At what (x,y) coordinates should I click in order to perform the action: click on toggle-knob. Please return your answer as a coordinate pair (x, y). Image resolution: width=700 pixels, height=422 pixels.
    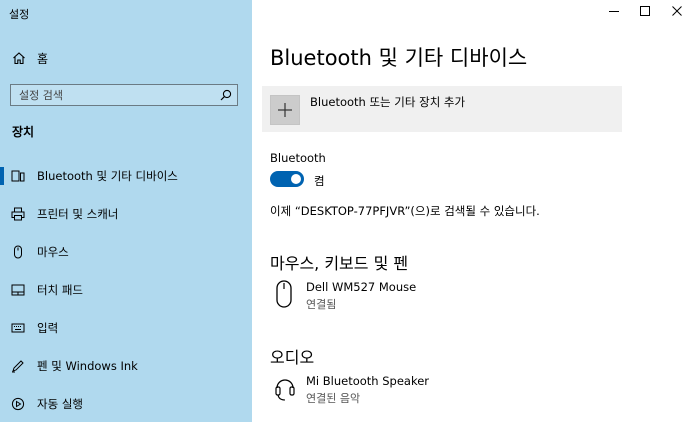
    Looking at the image, I should click on (296, 179).